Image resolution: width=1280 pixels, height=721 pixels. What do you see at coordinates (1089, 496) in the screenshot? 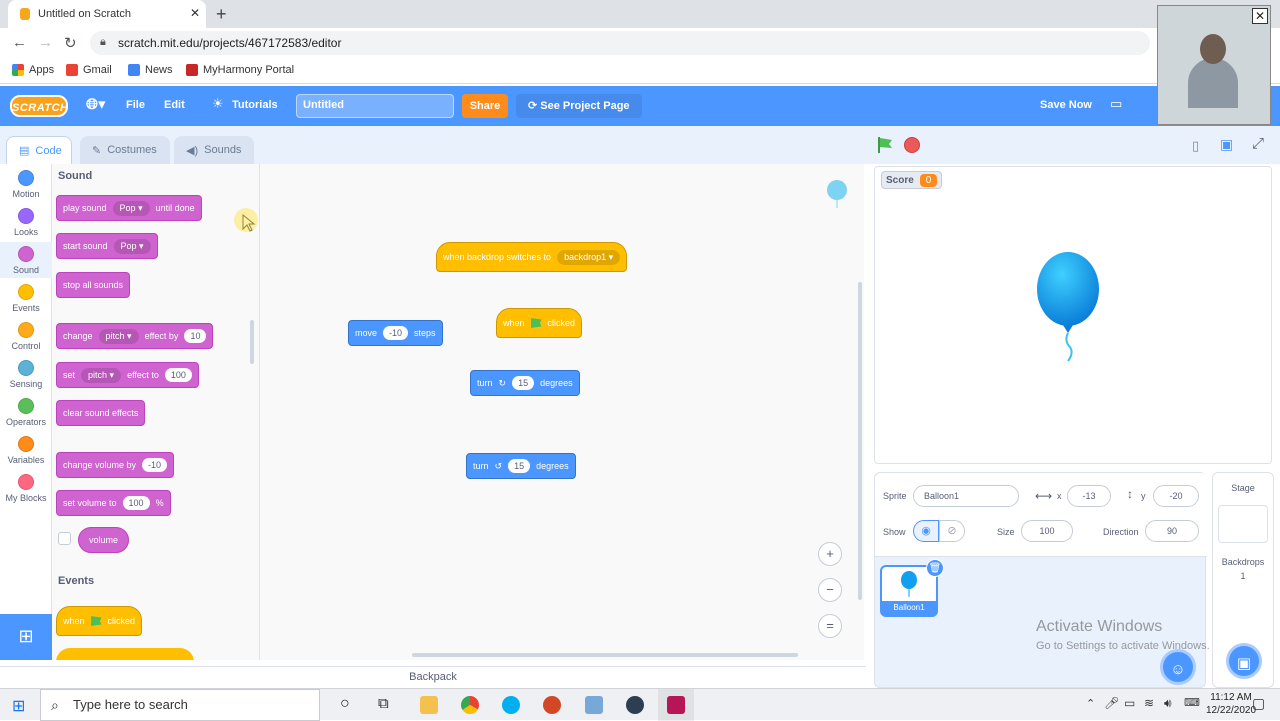
I see `x-input: -13` at bounding box center [1089, 496].